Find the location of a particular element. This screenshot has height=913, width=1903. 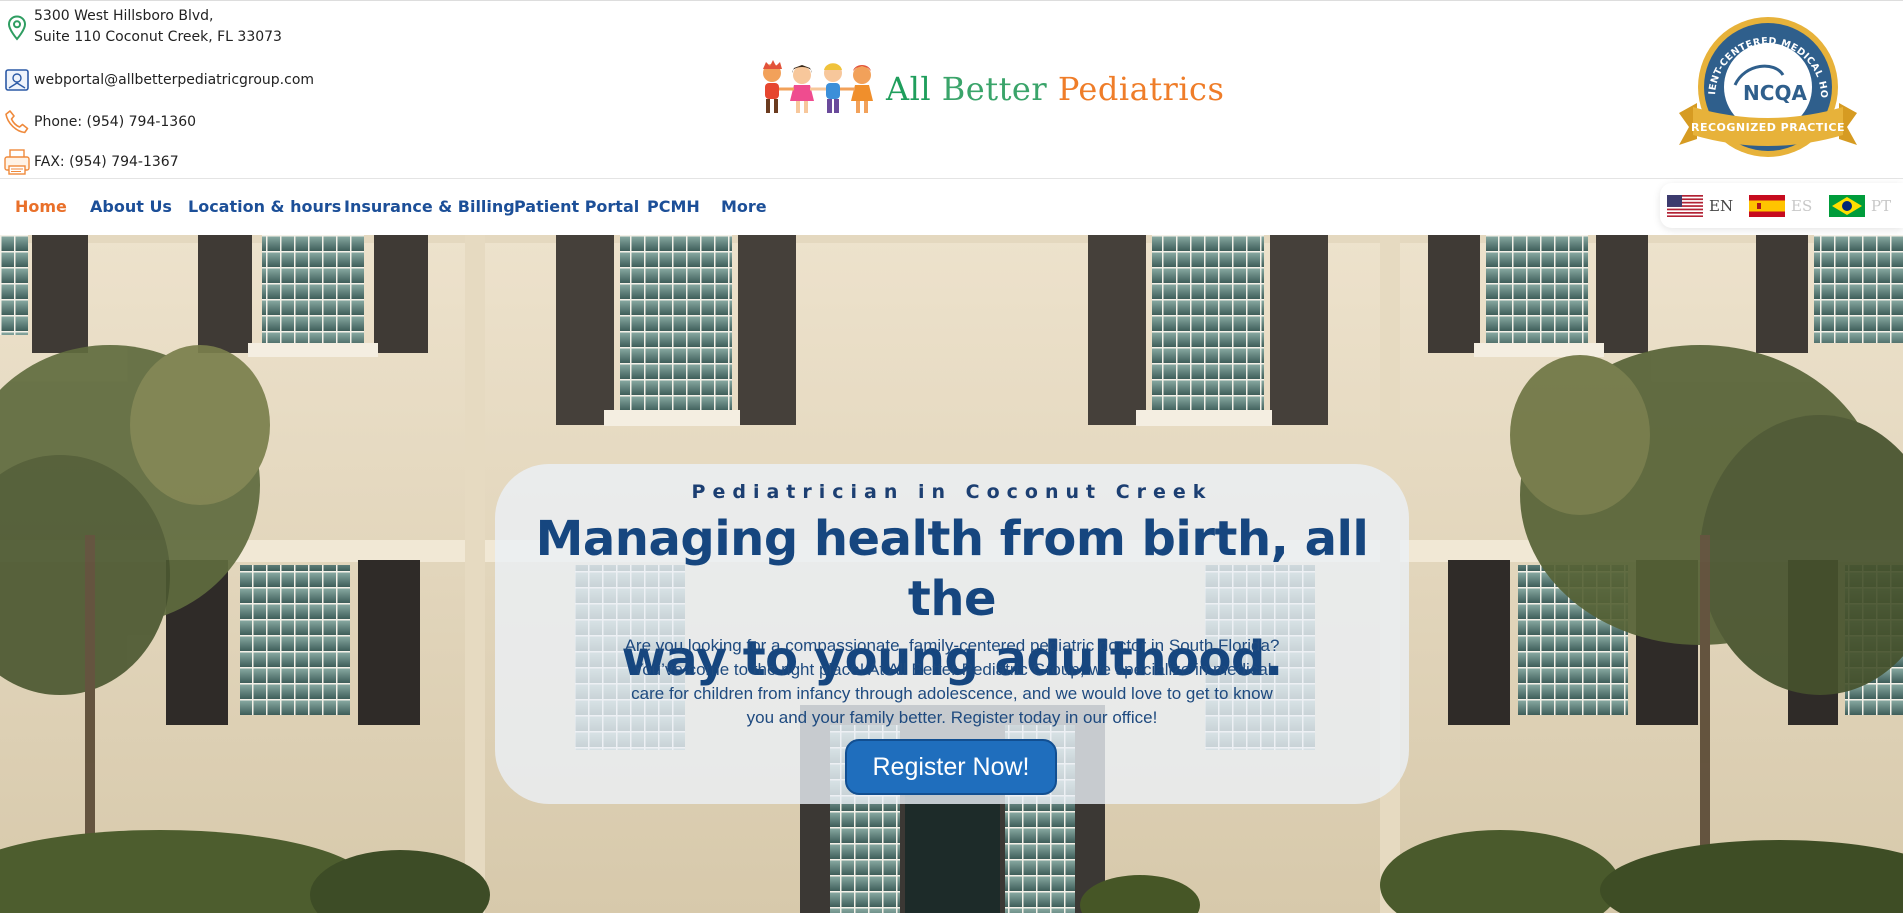

lang-code-pt: PT is located at coordinates (1881, 206).